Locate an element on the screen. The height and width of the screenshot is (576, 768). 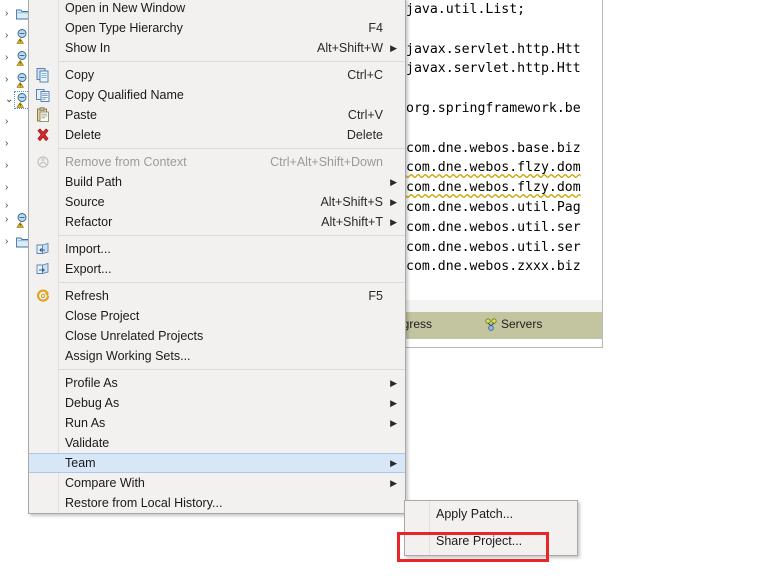
menu-item-label: Remove from Context is located at coordinates (126, 162).